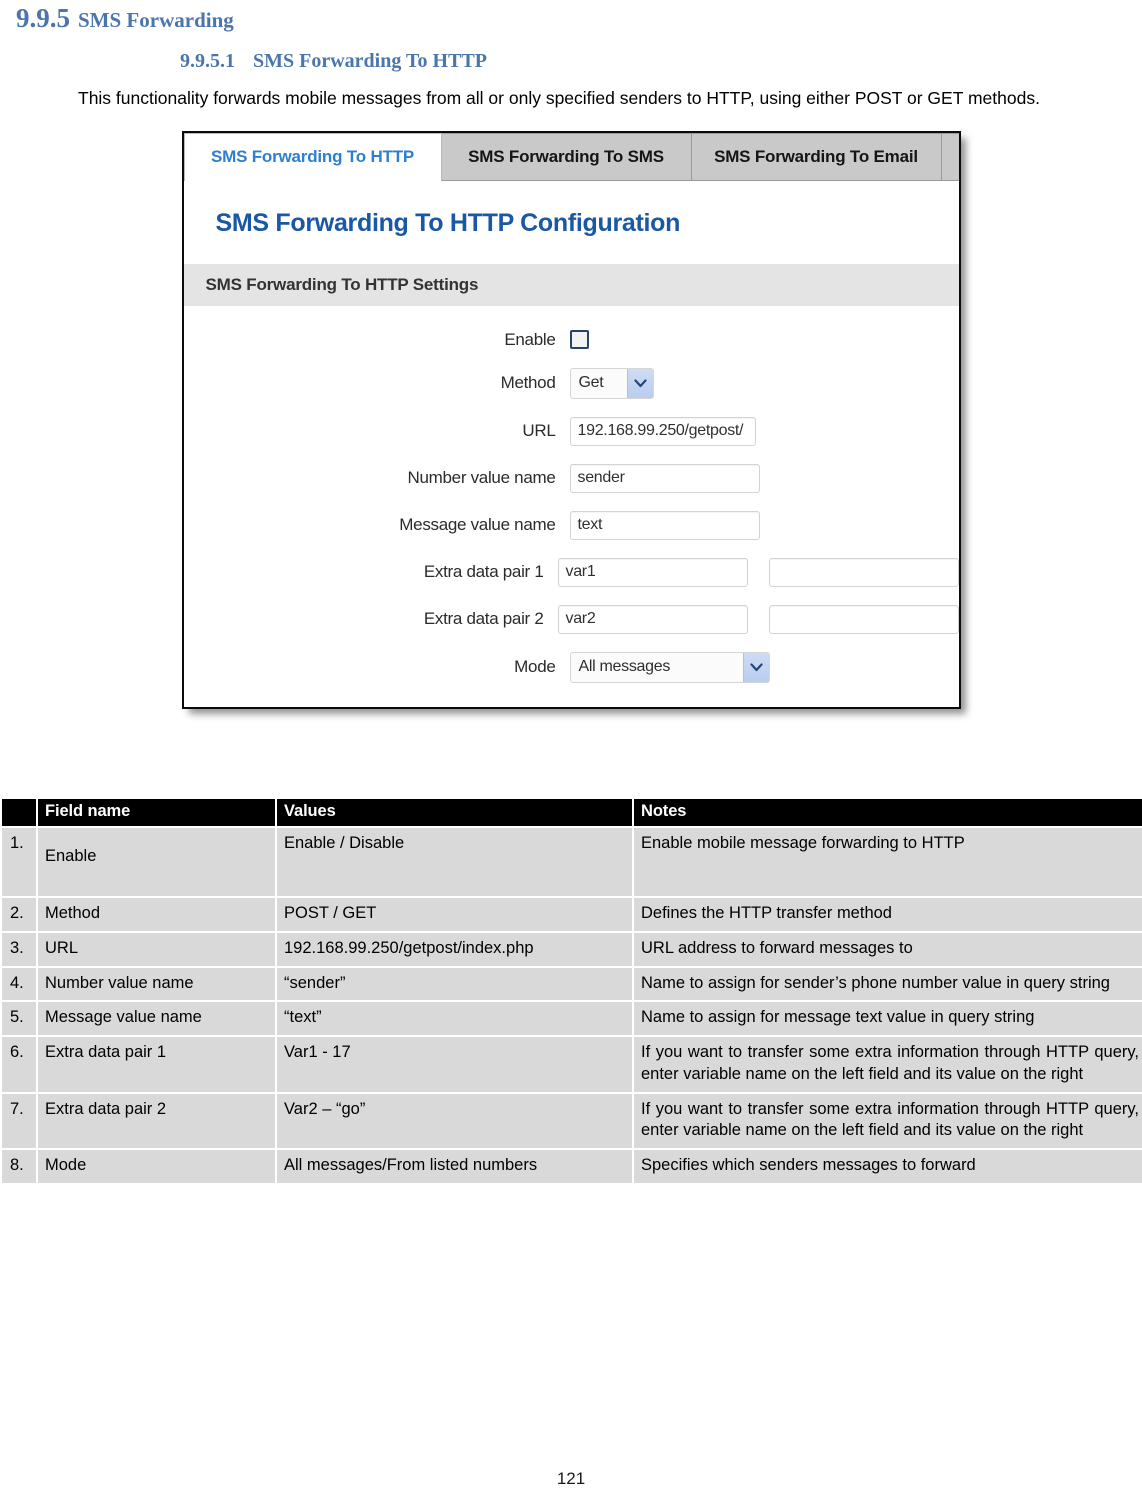 The height and width of the screenshot is (1505, 1142). Describe the element at coordinates (652, 619) in the screenshot. I see `extra-data-pair-2-key-input: var2` at that location.